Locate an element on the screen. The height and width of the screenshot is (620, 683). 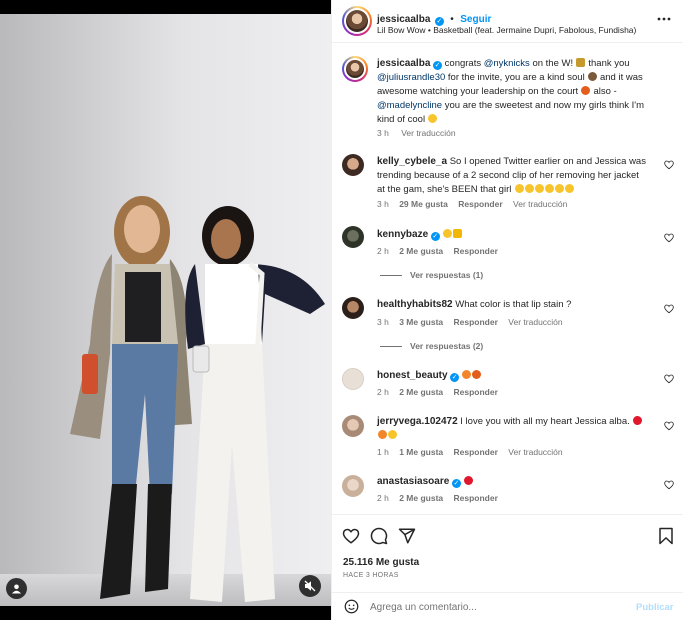
comment-username: kelly_cybele_a is located at coordinates (412, 161).